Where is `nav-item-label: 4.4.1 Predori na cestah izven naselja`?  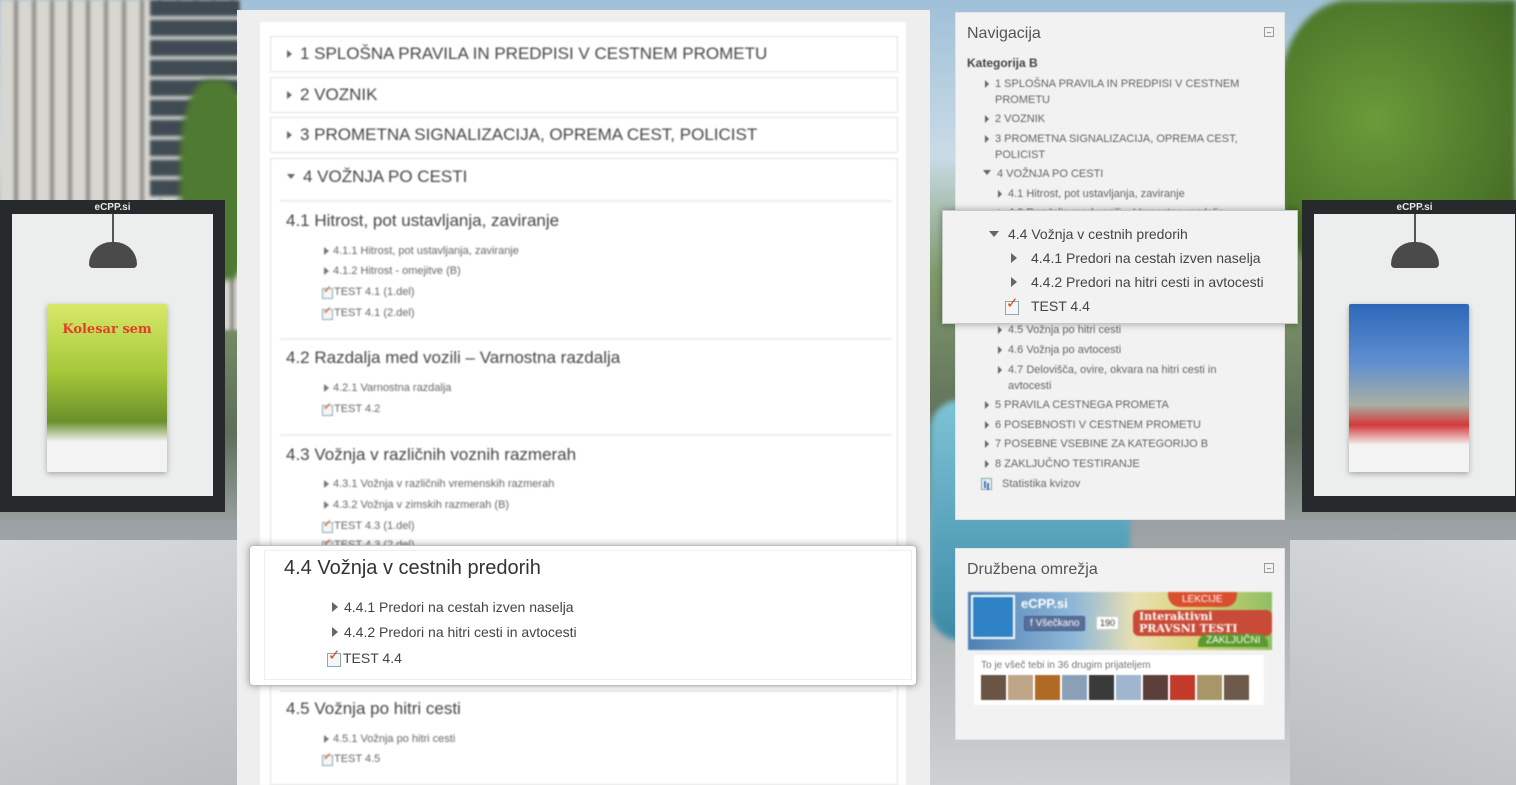 nav-item-label: 4.4.1 Predori na cestah izven naselja is located at coordinates (1146, 258).